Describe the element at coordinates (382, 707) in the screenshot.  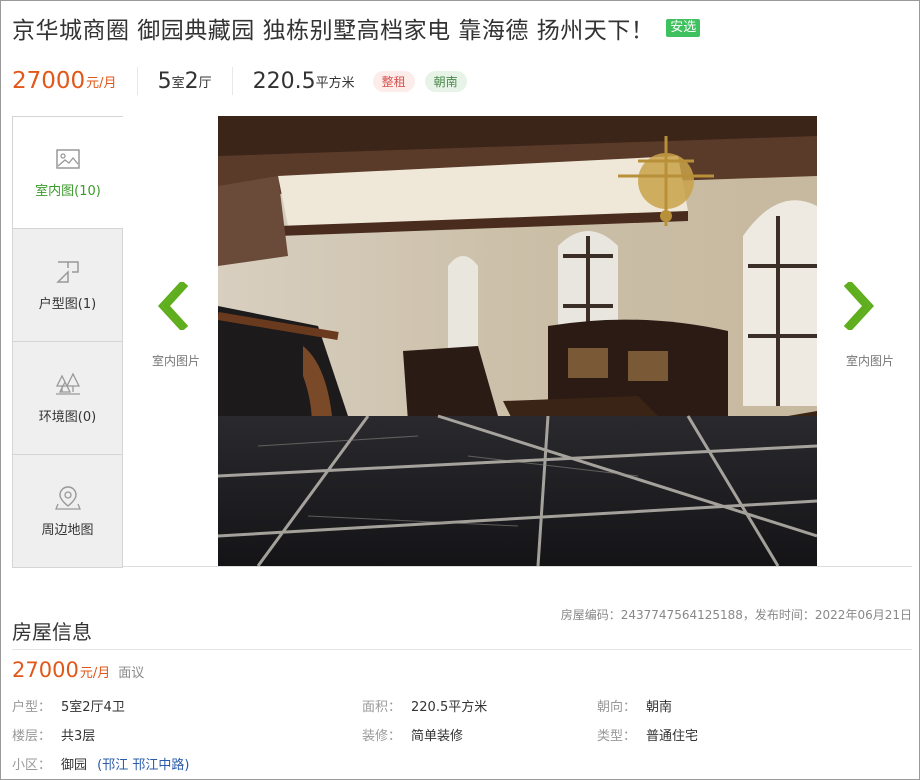
I see `field-key: 面积：` at that location.